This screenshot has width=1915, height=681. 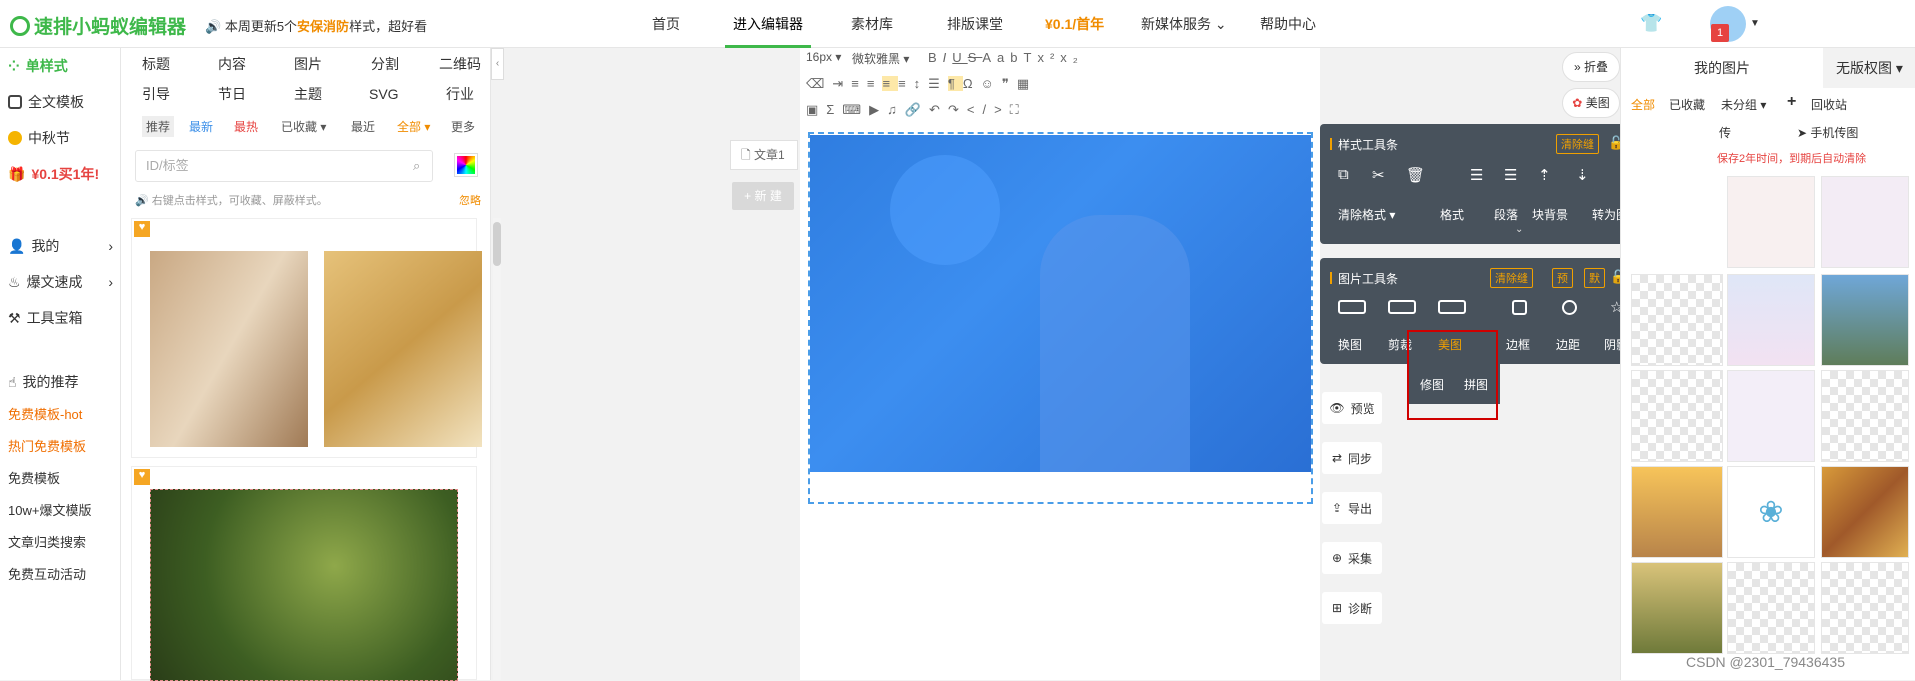 What do you see at coordinates (988, 109) in the screenshot?
I see `html-icon: </>` at bounding box center [988, 109].